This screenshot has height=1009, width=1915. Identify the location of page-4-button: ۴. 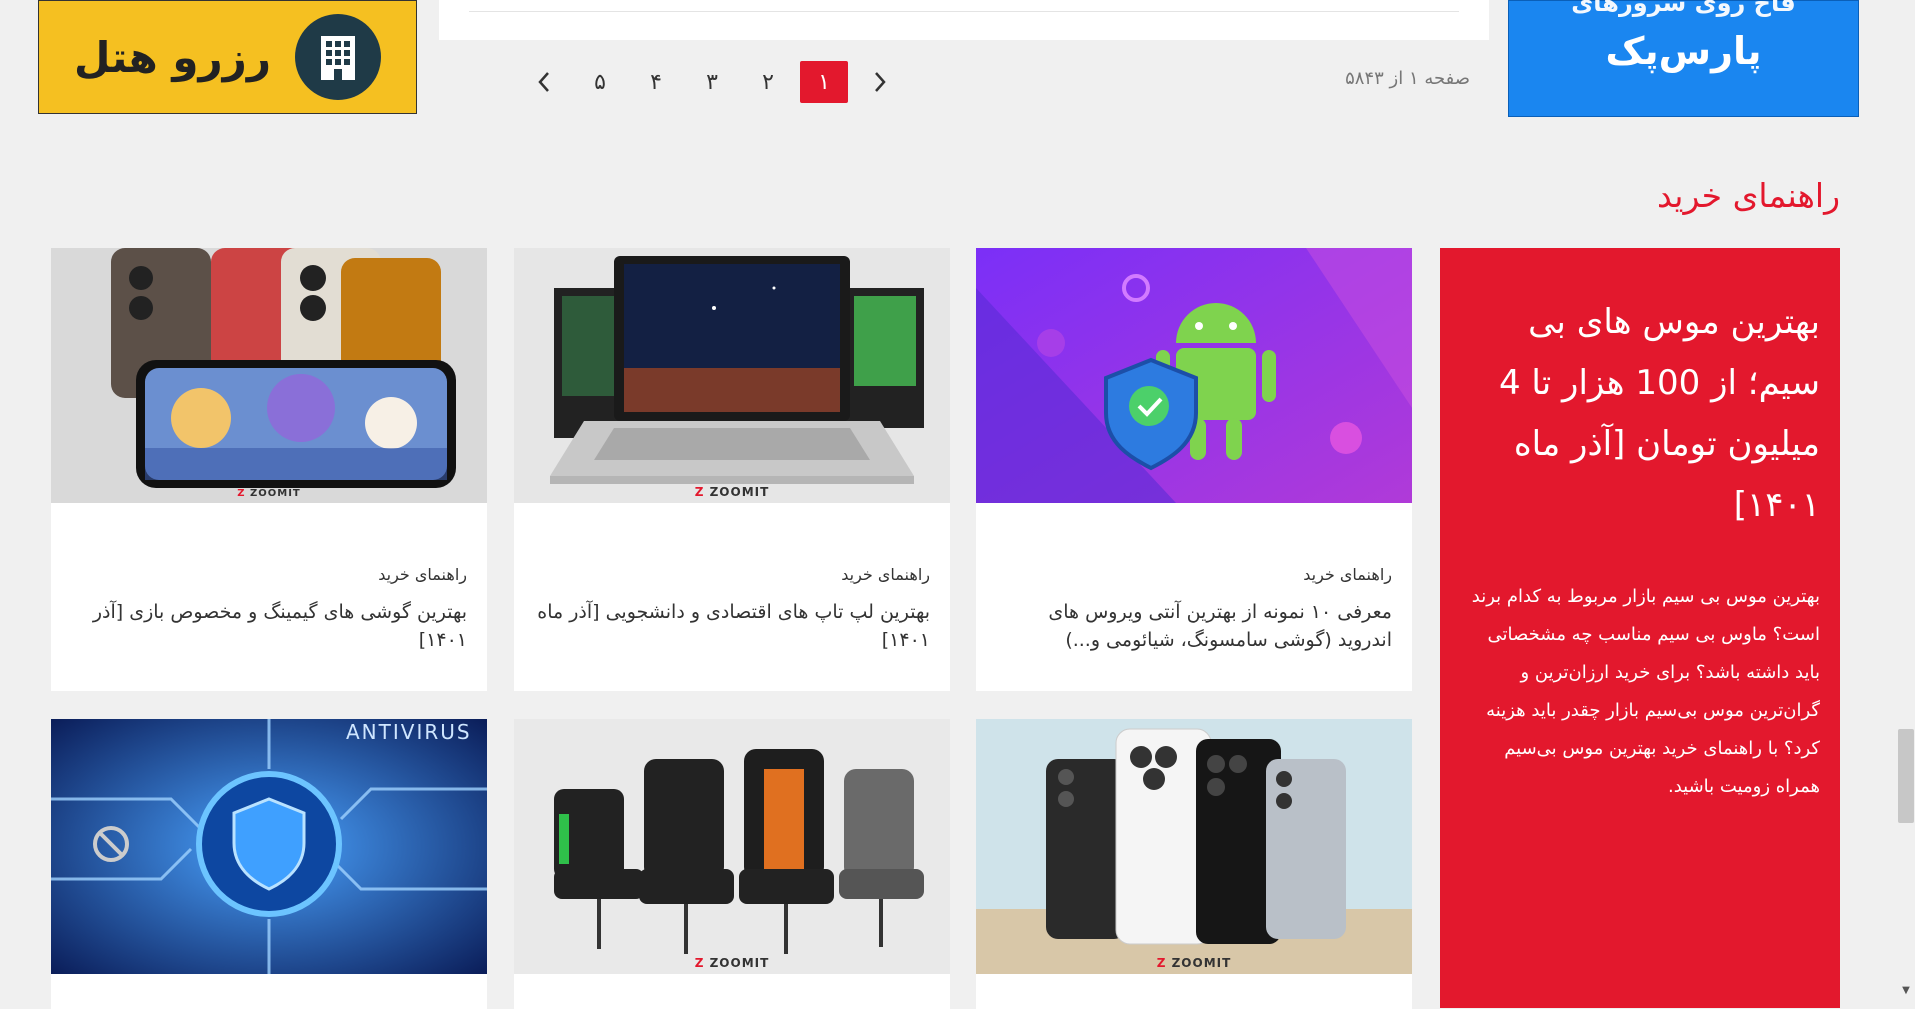
(656, 82).